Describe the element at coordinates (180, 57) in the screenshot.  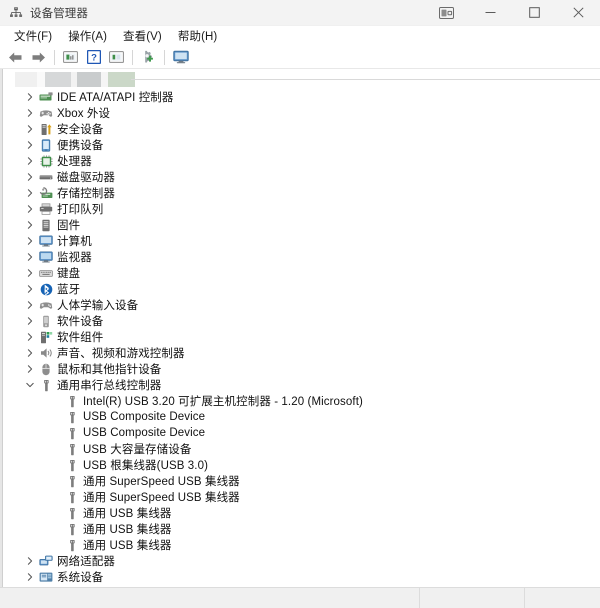
I see `show-hidden-devices-button` at that location.